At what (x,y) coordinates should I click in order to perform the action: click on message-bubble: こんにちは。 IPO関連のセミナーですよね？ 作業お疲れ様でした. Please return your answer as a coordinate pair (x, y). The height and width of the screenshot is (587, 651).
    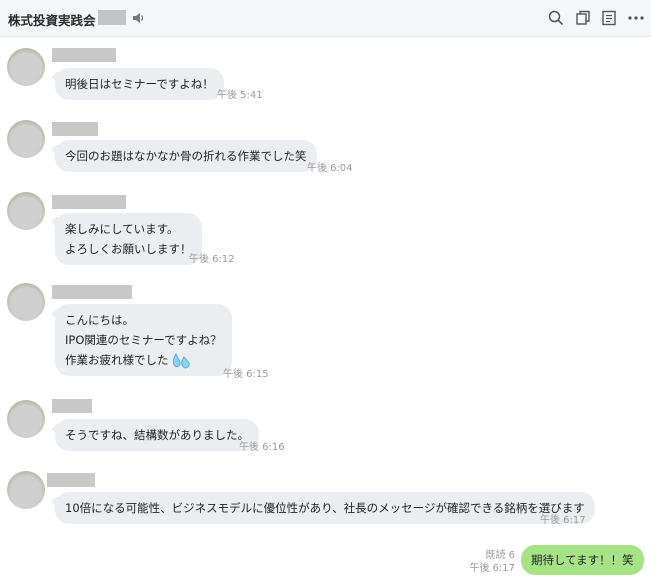
    Looking at the image, I should click on (143, 340).